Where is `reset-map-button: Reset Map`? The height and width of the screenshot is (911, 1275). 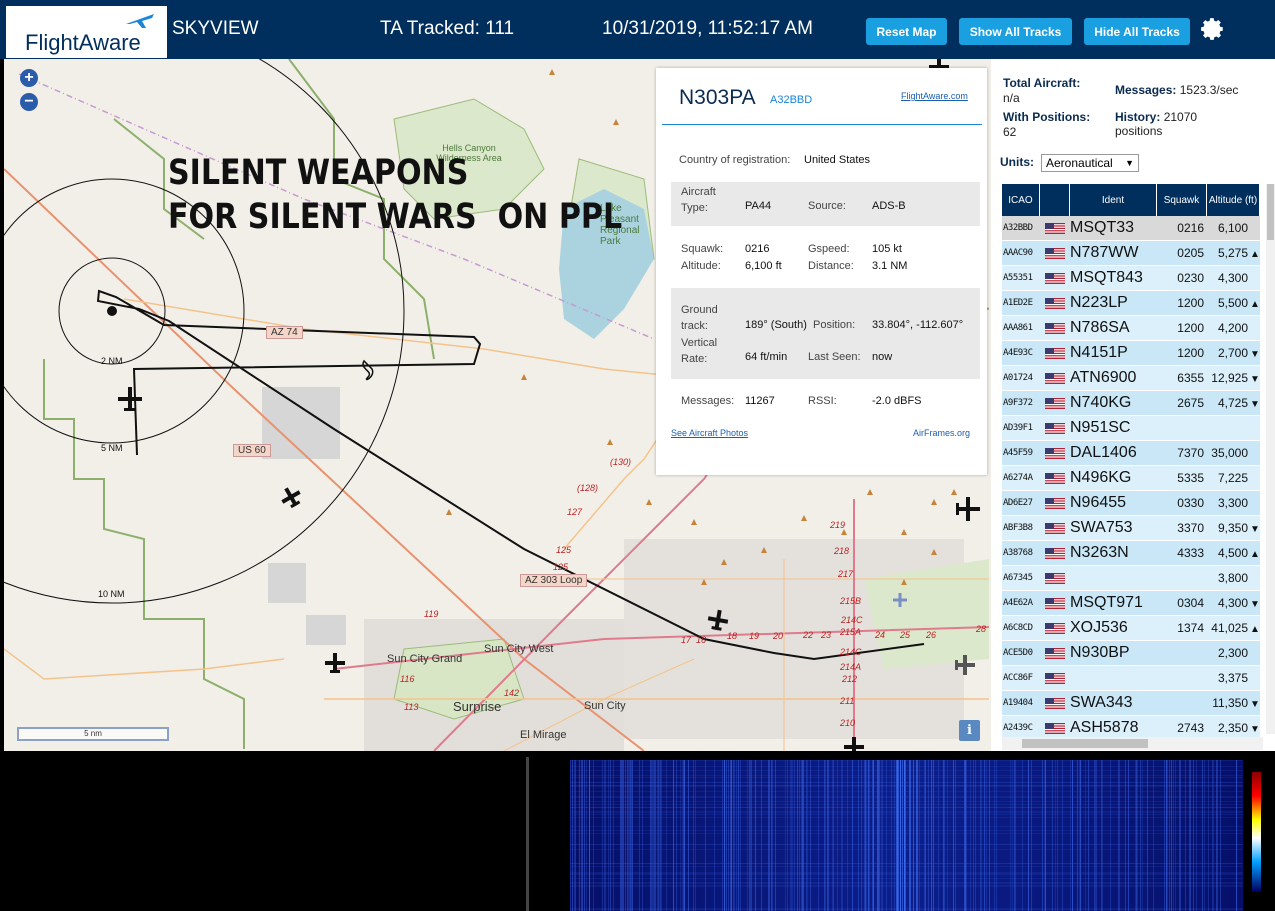 reset-map-button: Reset Map is located at coordinates (906, 31).